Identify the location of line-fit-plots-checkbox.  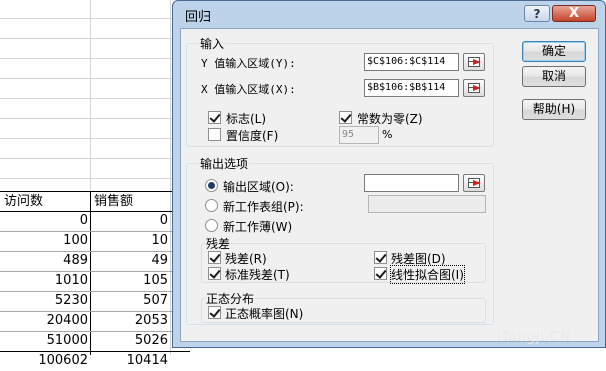
(380, 273).